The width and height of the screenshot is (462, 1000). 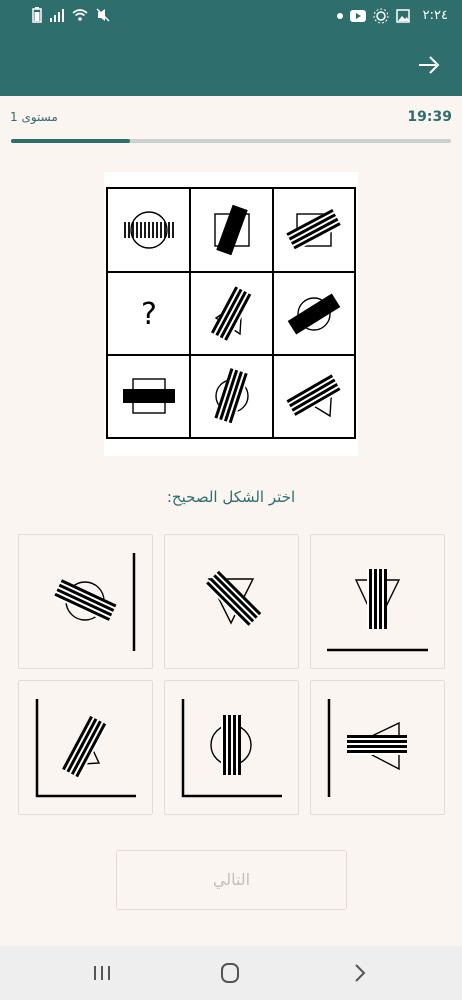 I want to click on level-label: مستوى 1, so click(x=34, y=117).